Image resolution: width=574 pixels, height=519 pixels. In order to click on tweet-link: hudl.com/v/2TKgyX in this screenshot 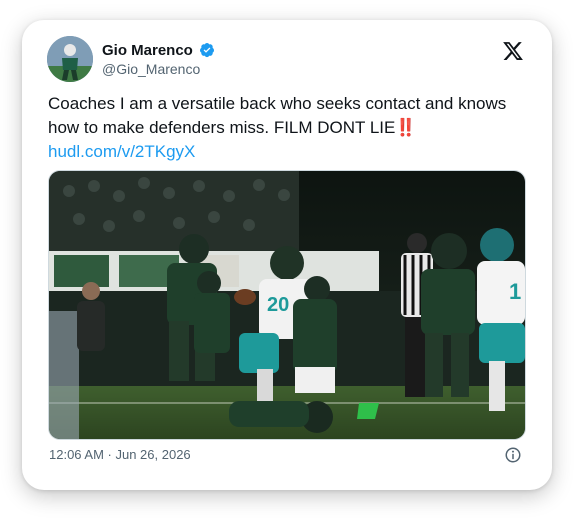, I will do `click(121, 152)`.